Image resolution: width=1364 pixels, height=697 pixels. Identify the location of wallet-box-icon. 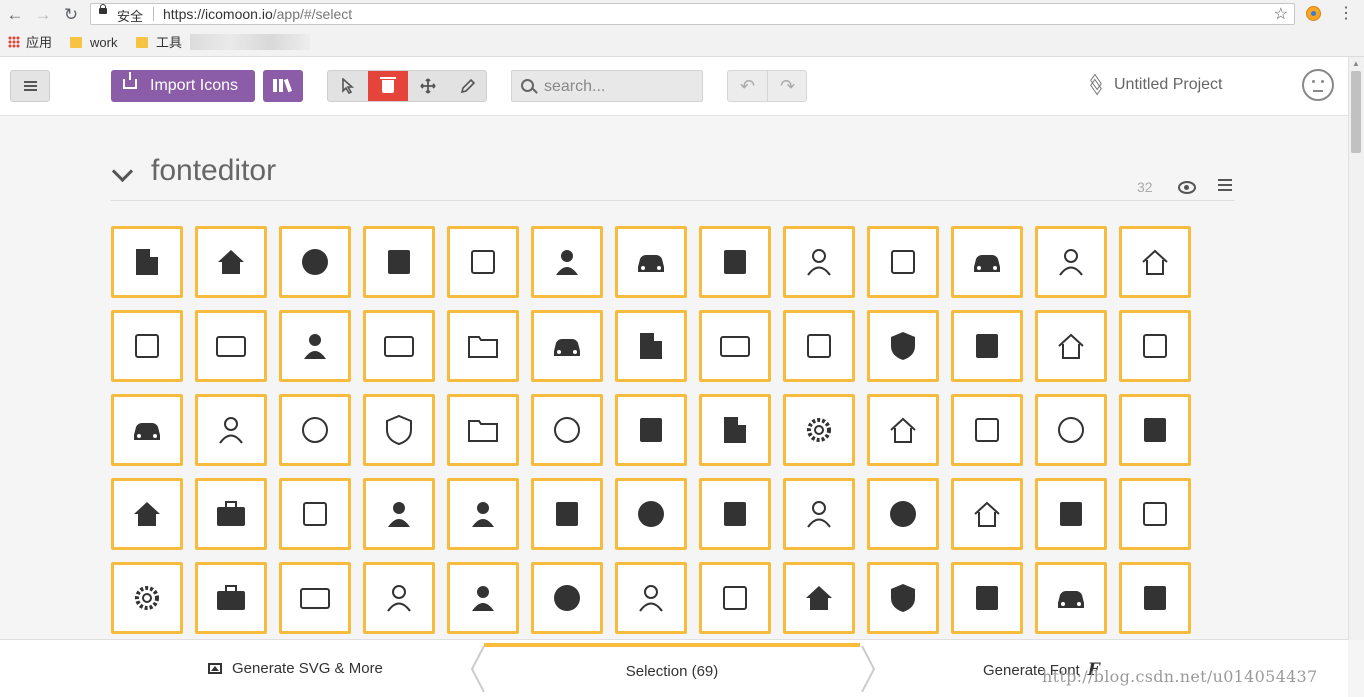
(483, 262).